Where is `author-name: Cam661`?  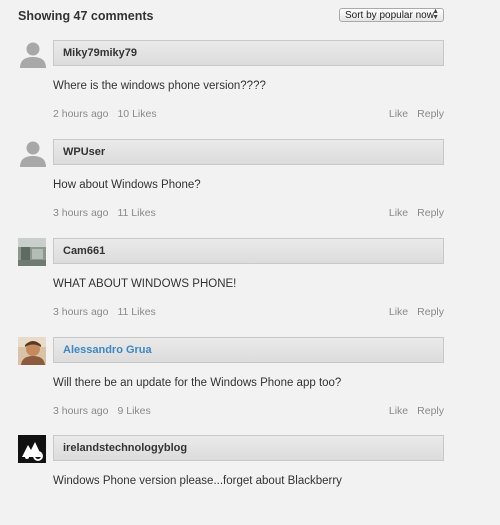 author-name: Cam661 is located at coordinates (84, 251).